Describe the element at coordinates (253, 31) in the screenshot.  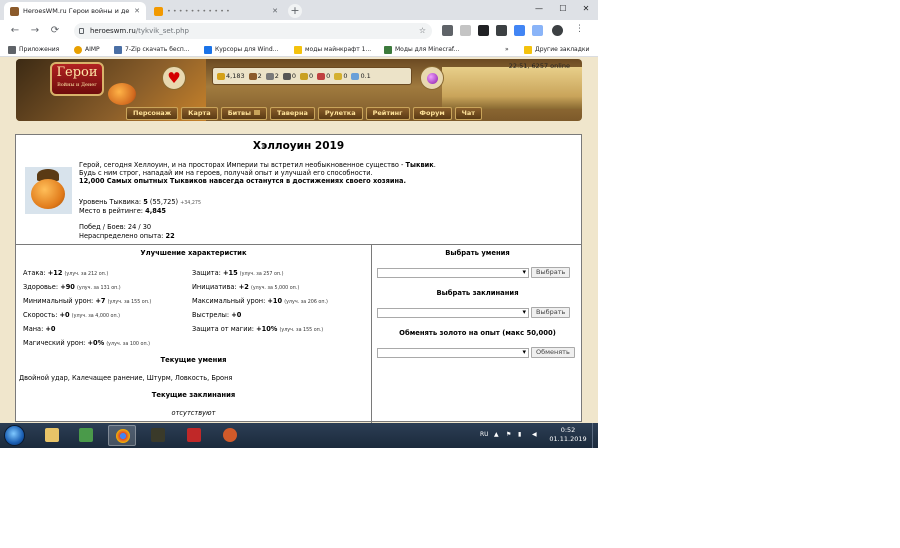
I see `address-bar: heroeswm.ru/tykvik_set.php ☆` at that location.